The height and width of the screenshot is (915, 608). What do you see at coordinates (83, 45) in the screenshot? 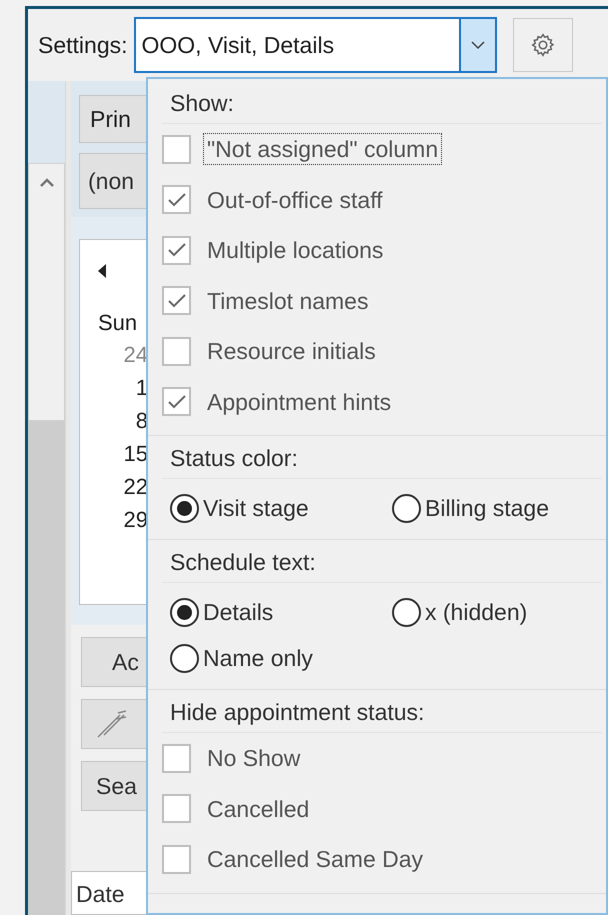
I see `settings-label: Settings:` at bounding box center [83, 45].